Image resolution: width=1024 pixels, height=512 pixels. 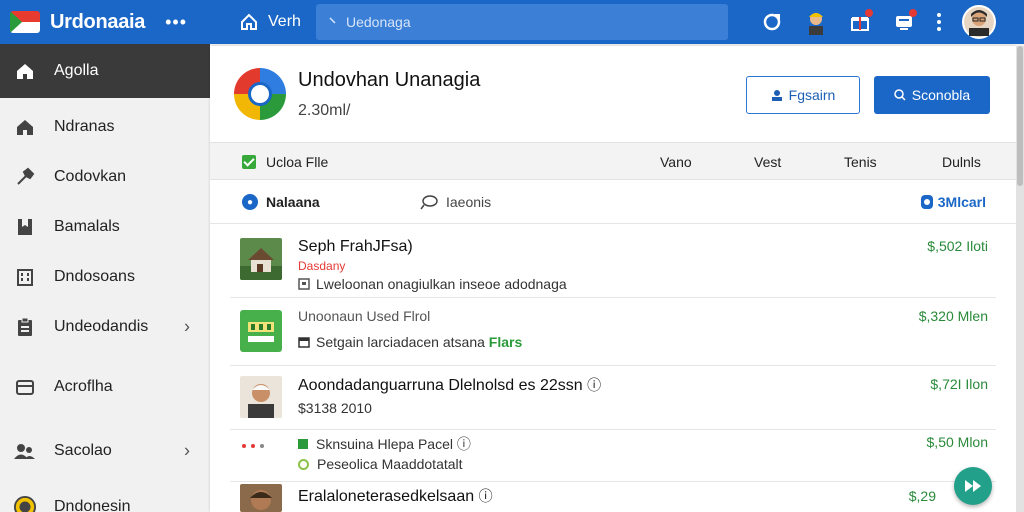 I want to click on sidebar-item-label: Undeodandis, so click(x=101, y=326).